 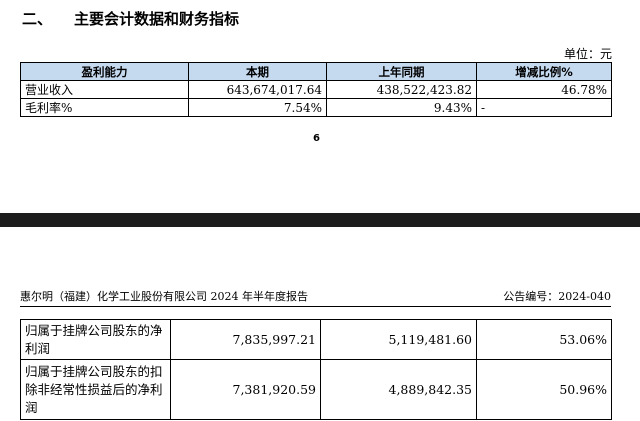 I want to click on cell-prior: 4,889,842.35, so click(x=398, y=389).